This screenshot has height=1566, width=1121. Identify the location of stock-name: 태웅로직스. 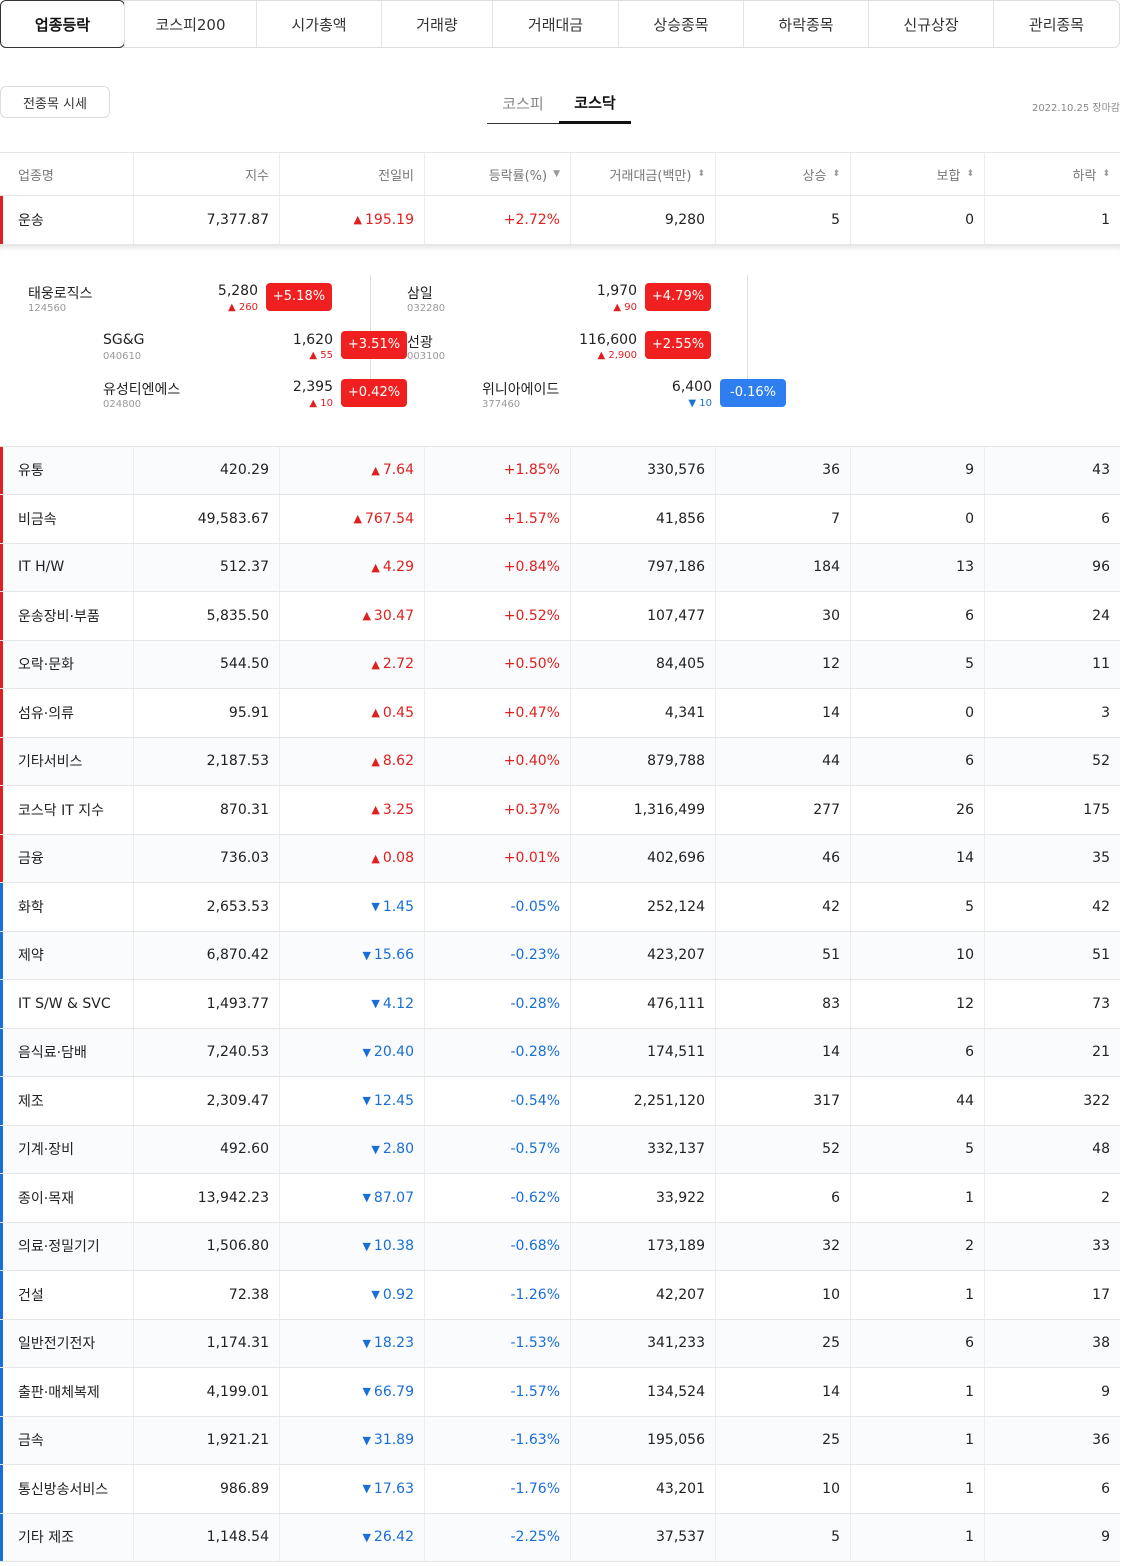
(60, 293).